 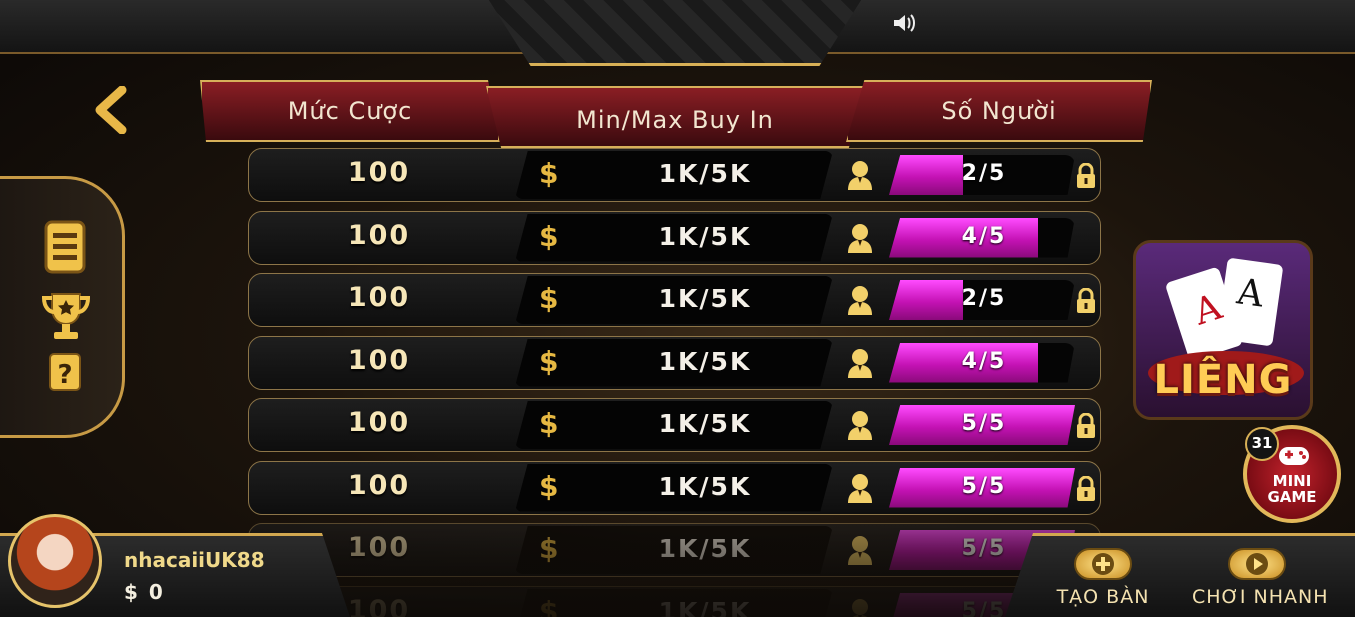 What do you see at coordinates (55, 561) in the screenshot?
I see `avatar` at bounding box center [55, 561].